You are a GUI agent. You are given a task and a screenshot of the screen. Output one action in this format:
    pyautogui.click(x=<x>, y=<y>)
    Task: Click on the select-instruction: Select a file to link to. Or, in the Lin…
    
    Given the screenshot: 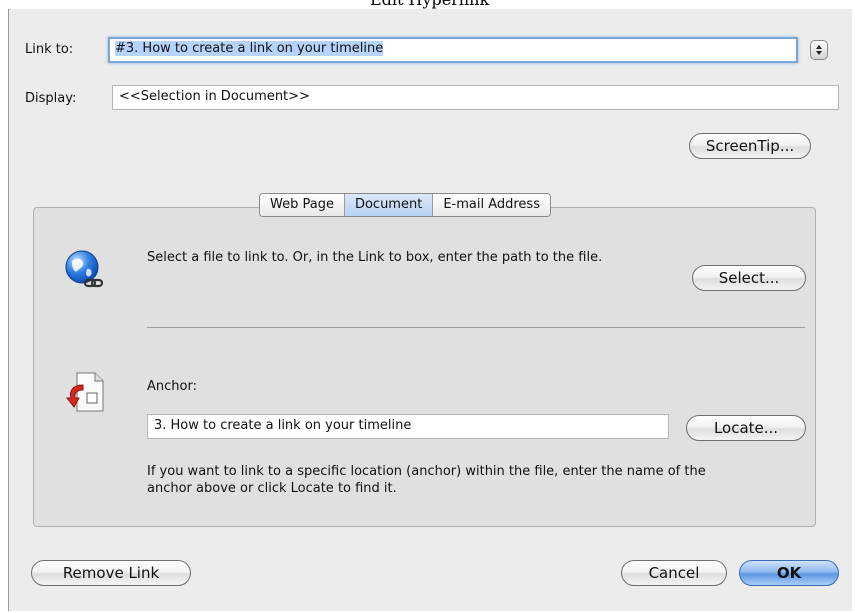 What is the action you would take?
    pyautogui.click(x=375, y=257)
    